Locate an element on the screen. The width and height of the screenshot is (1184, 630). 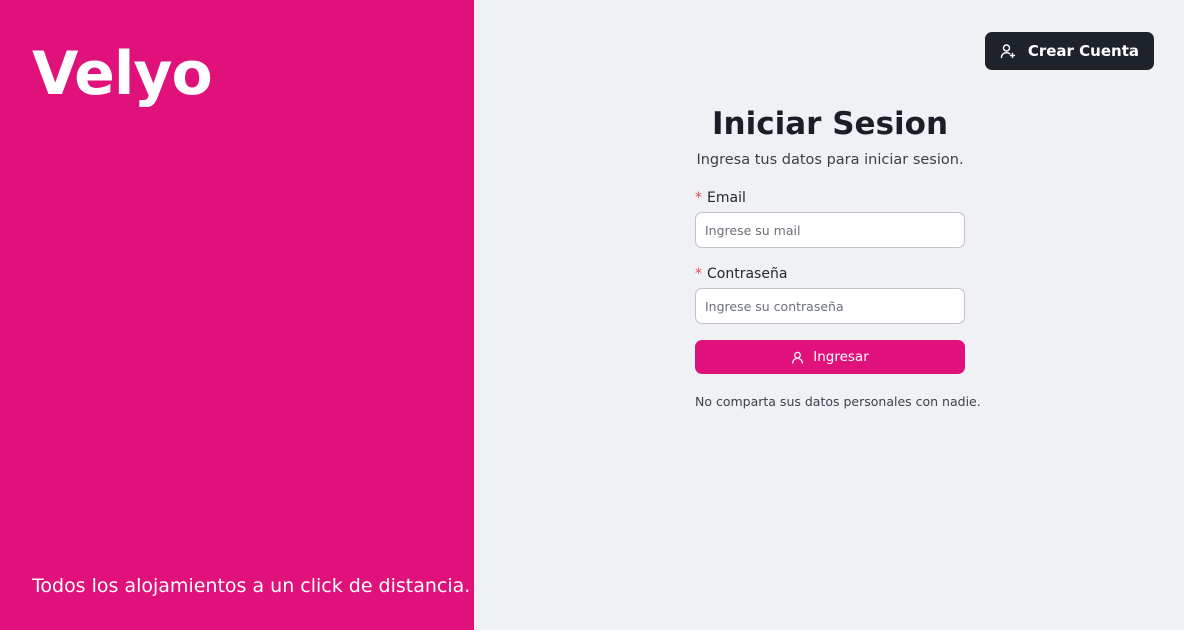
email-label: * Email is located at coordinates (830, 198).